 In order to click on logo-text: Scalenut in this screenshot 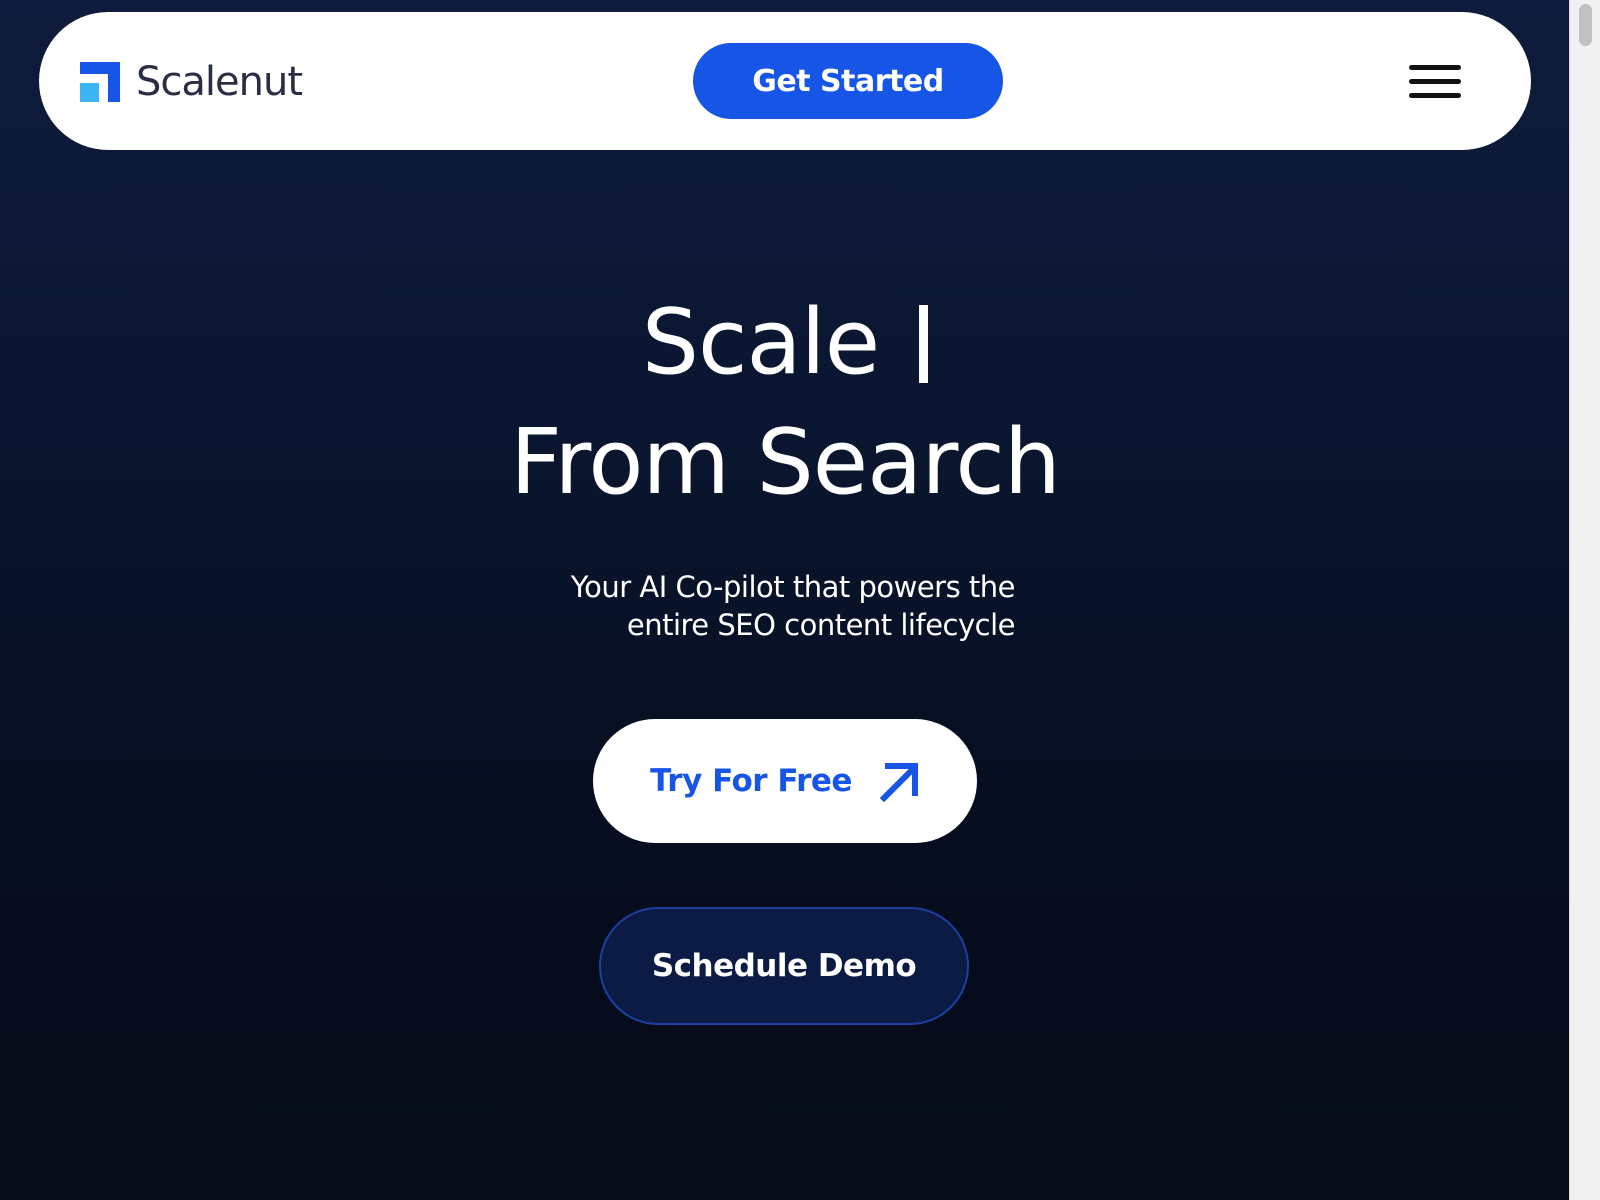, I will do `click(219, 82)`.